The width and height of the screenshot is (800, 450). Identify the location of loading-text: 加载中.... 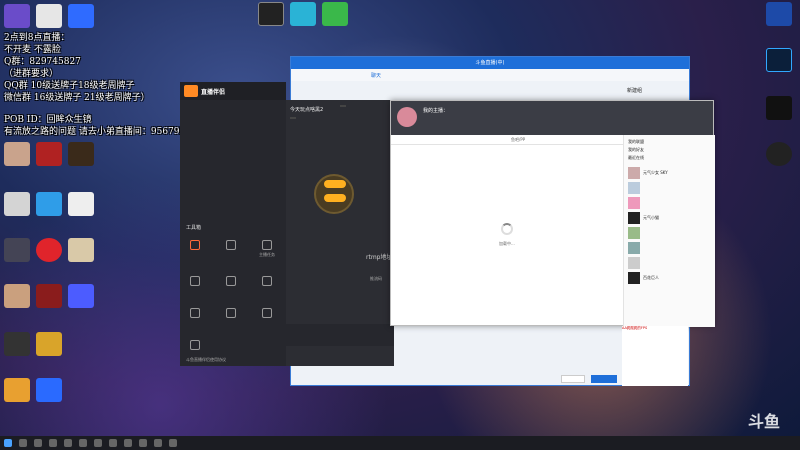
(507, 243).